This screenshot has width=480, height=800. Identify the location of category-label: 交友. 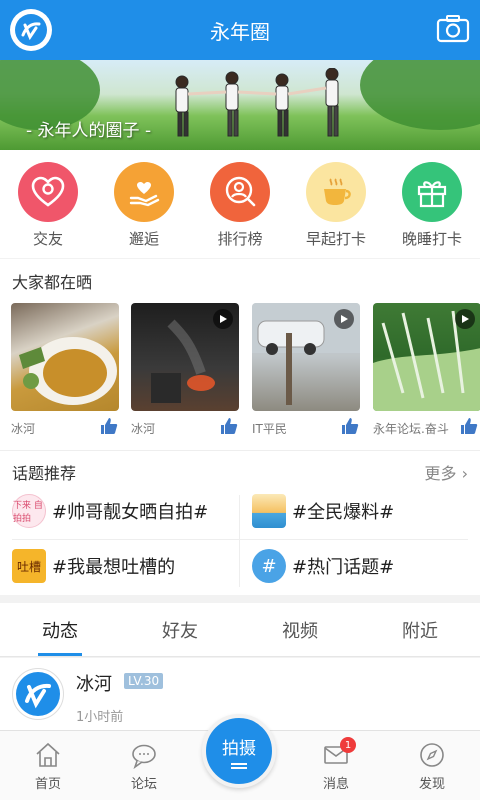
(47, 239).